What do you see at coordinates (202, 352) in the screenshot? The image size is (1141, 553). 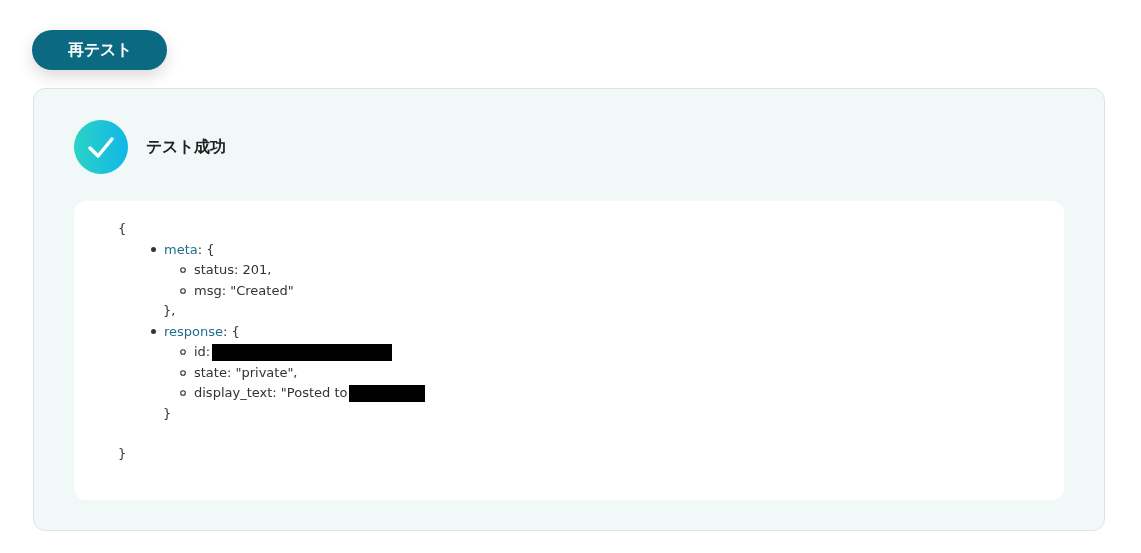 I see `json-field: id:` at bounding box center [202, 352].